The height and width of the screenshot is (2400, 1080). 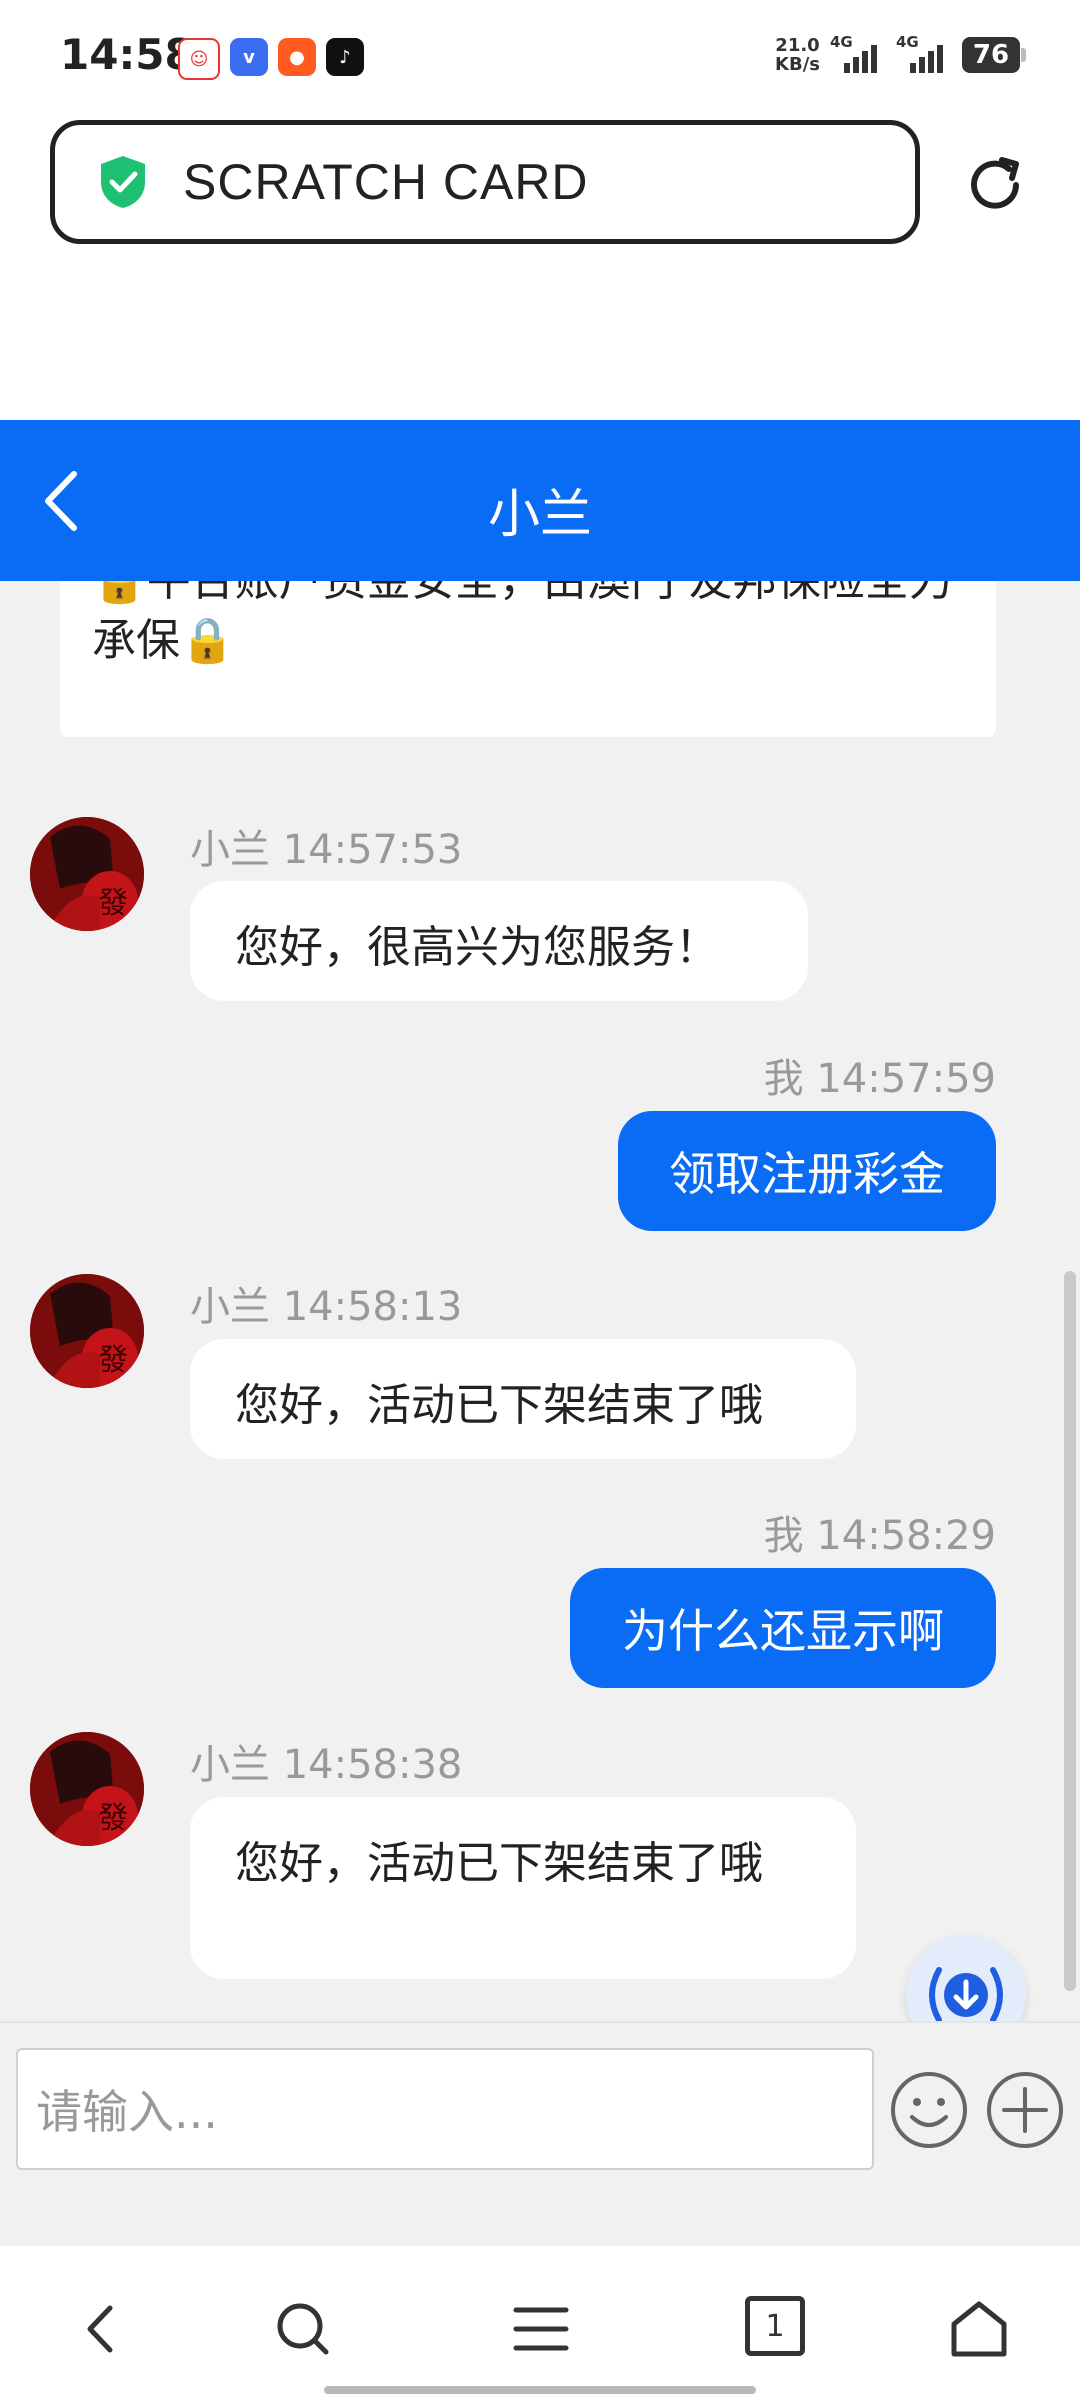 I want to click on outgoing-message-bubble: 领取注册彩金, so click(x=807, y=1171).